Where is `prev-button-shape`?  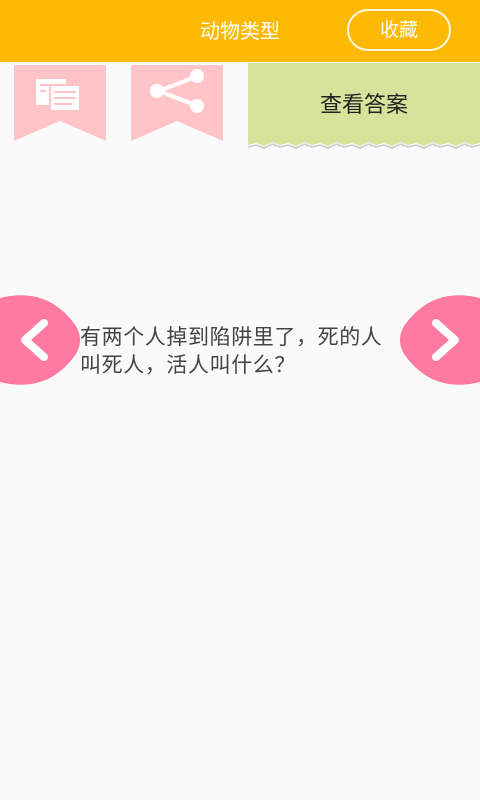
prev-button-shape is located at coordinates (40, 340).